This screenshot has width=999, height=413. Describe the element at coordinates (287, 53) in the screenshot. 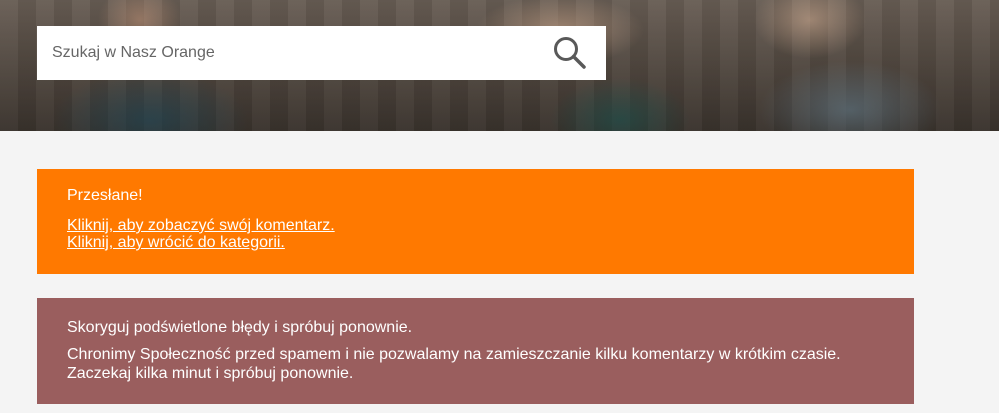

I see `search-input` at that location.